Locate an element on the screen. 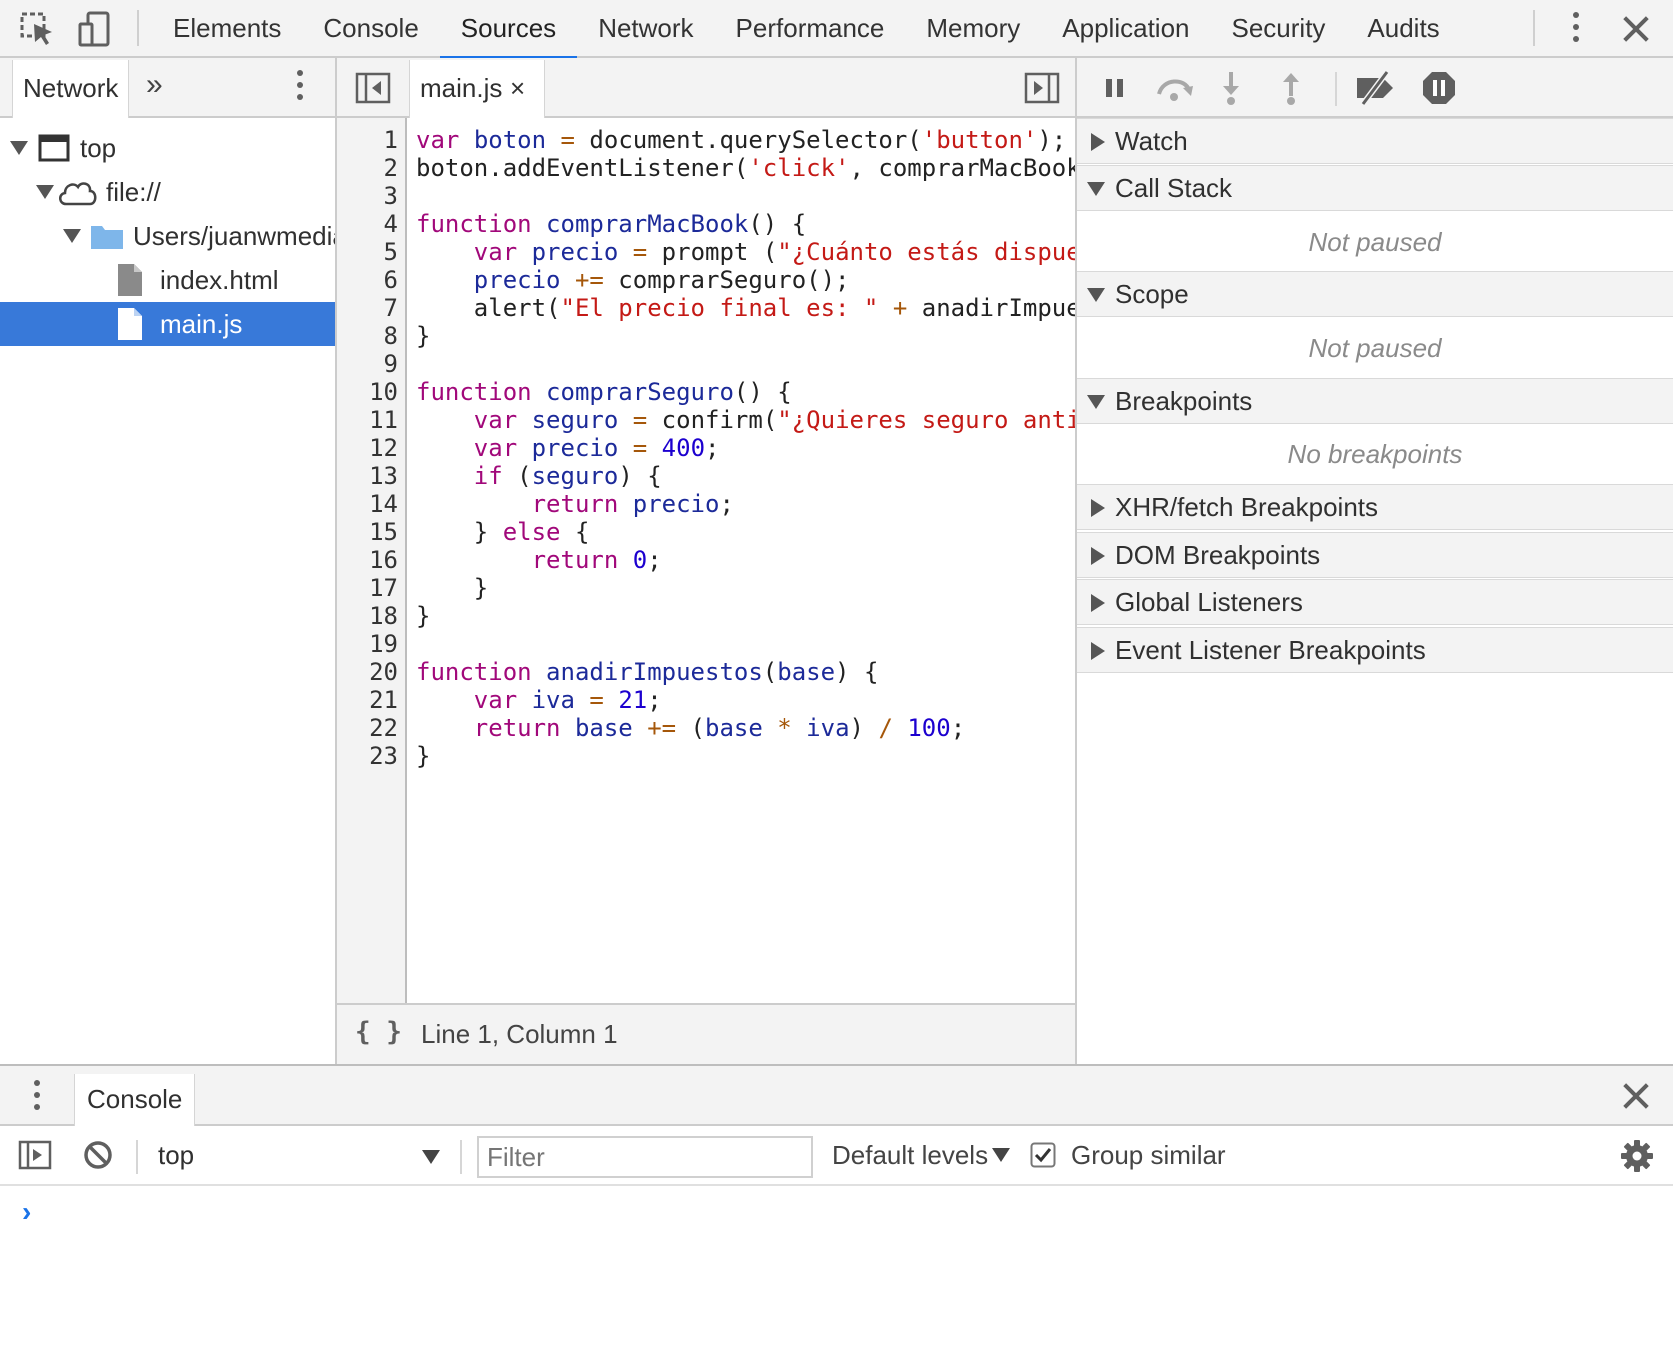  file-icon is located at coordinates (130, 280).